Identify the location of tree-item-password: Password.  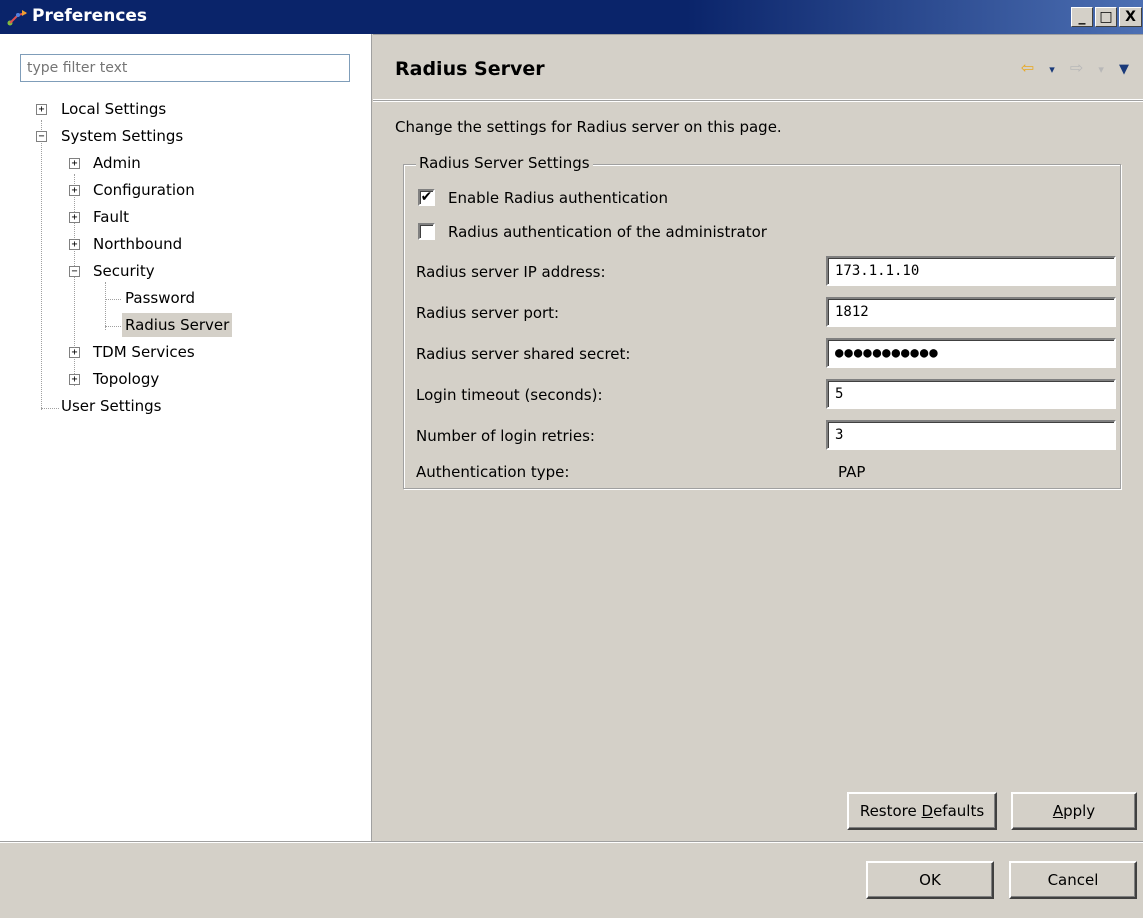
(160, 298).